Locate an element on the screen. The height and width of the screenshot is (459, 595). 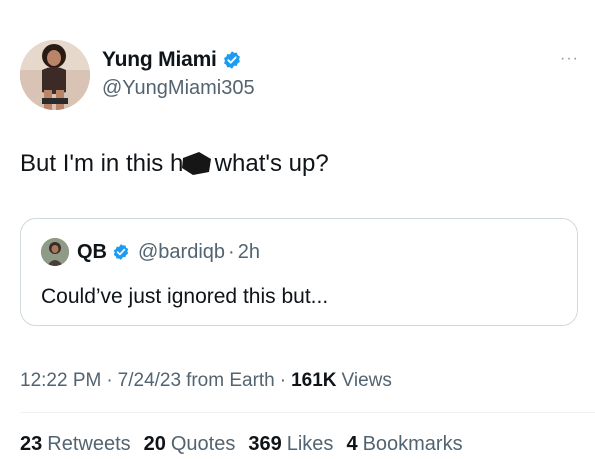
tweet-text: But I'm in this ho what's up? is located at coordinates (174, 164).